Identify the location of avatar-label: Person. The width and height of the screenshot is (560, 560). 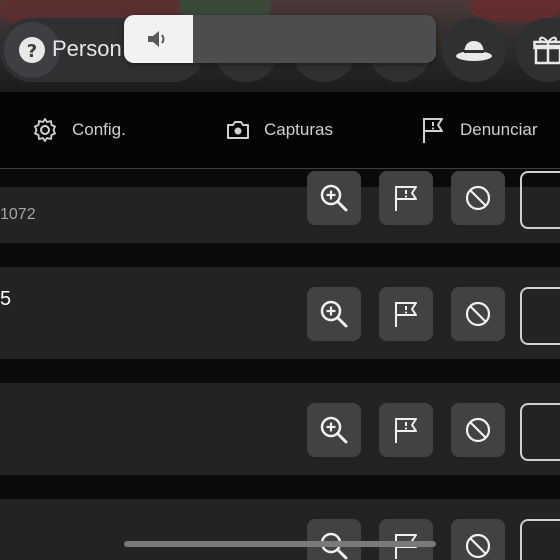
(87, 48).